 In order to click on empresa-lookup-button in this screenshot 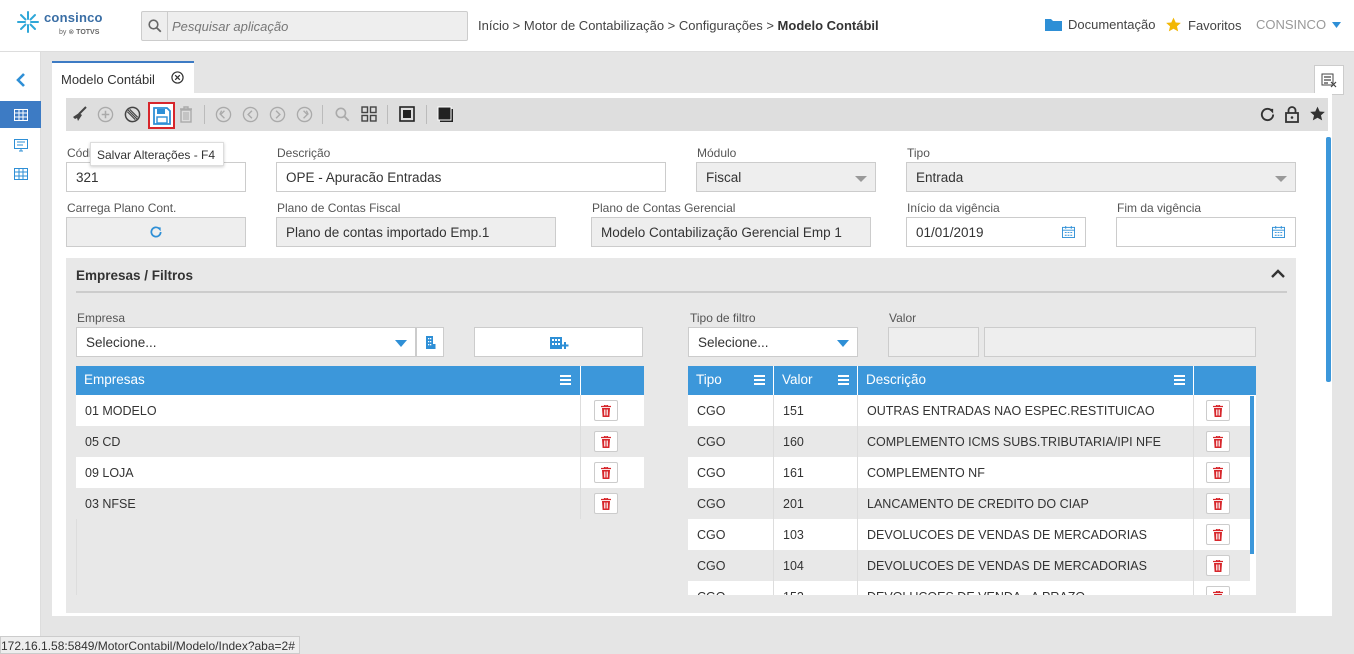, I will do `click(430, 342)`.